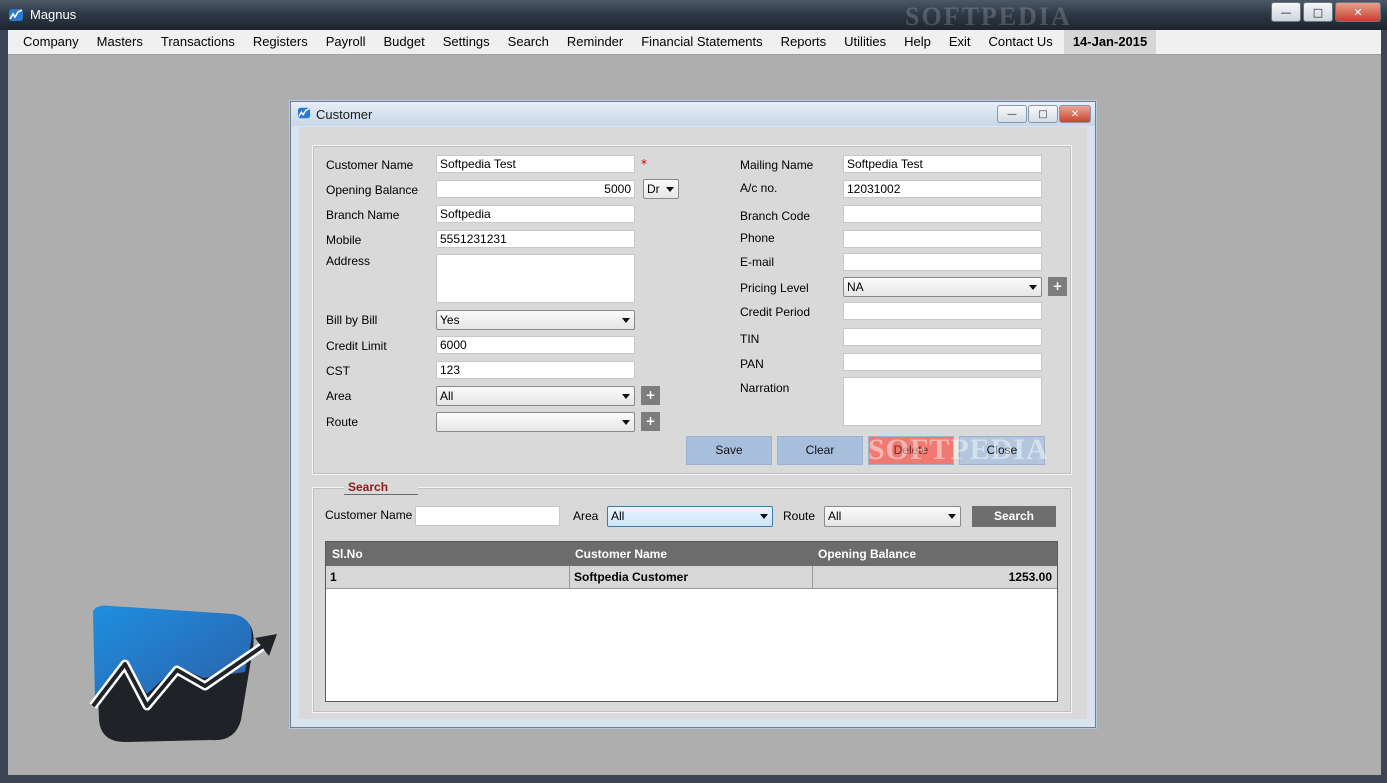 The width and height of the screenshot is (1387, 783). I want to click on menu-reminder: Reminder, so click(595, 42).